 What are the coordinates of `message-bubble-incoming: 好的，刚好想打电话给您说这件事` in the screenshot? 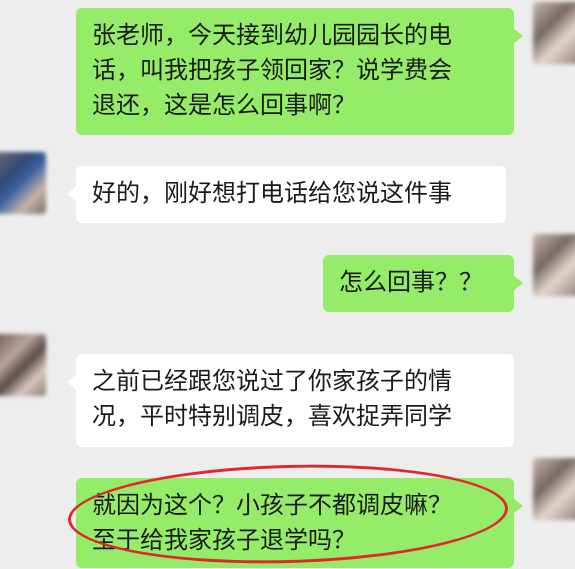 It's located at (286, 194).